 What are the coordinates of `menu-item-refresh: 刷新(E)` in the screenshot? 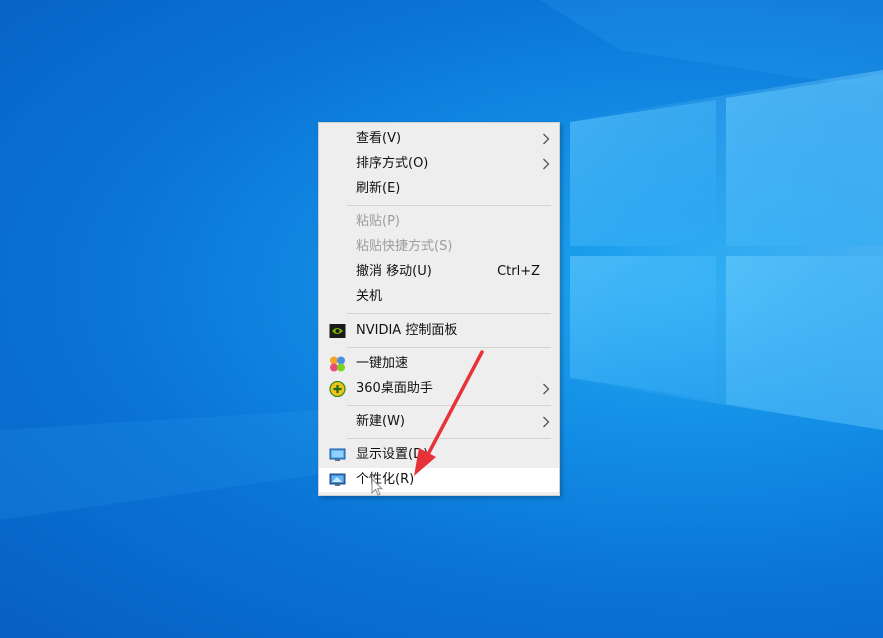 It's located at (439, 189).